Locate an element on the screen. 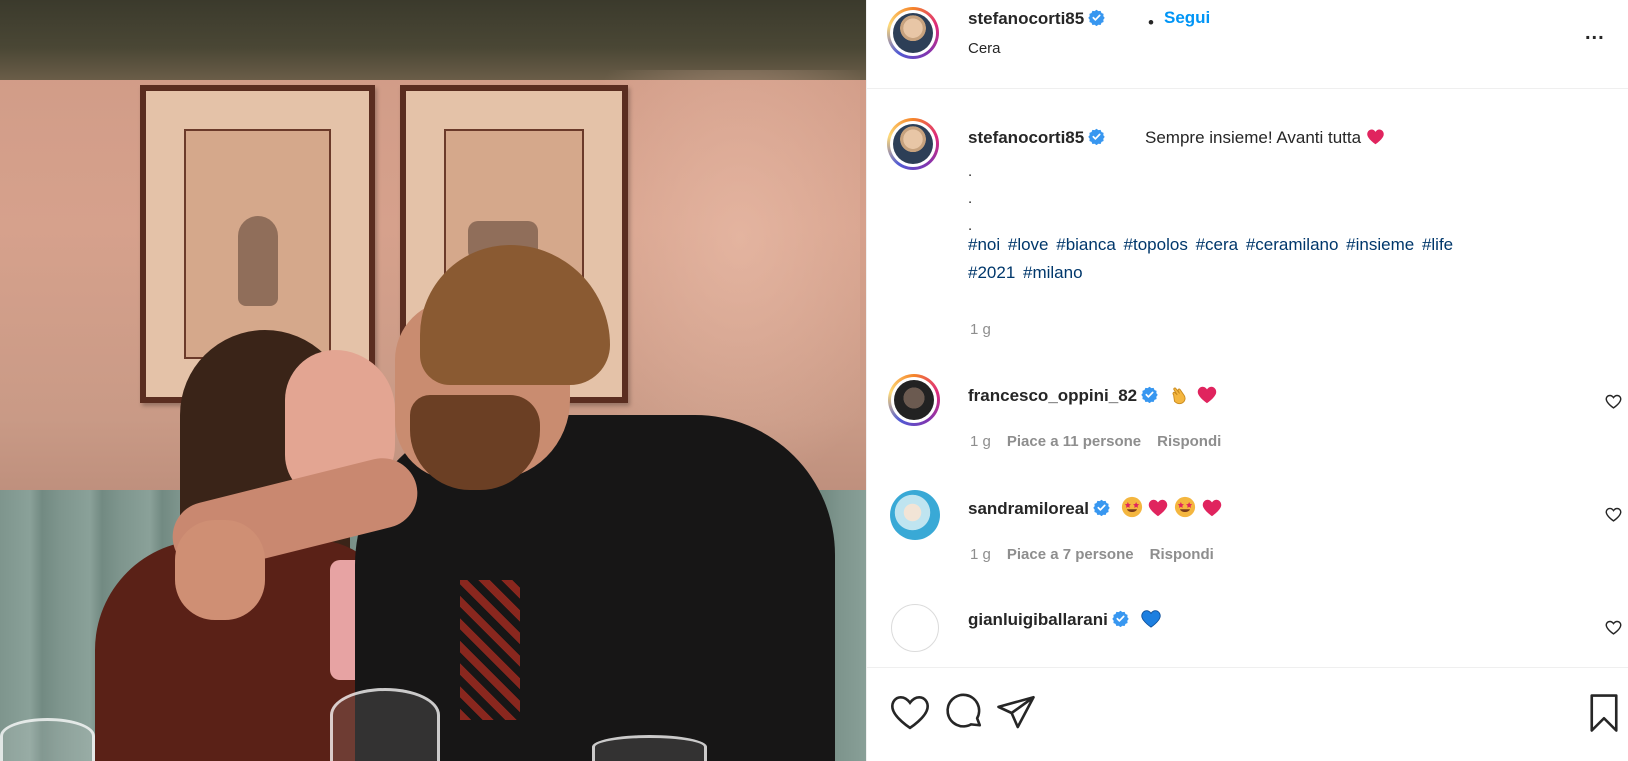 The image size is (1628, 761). comment-likes-link: Piace a 7 persone is located at coordinates (1070, 554).